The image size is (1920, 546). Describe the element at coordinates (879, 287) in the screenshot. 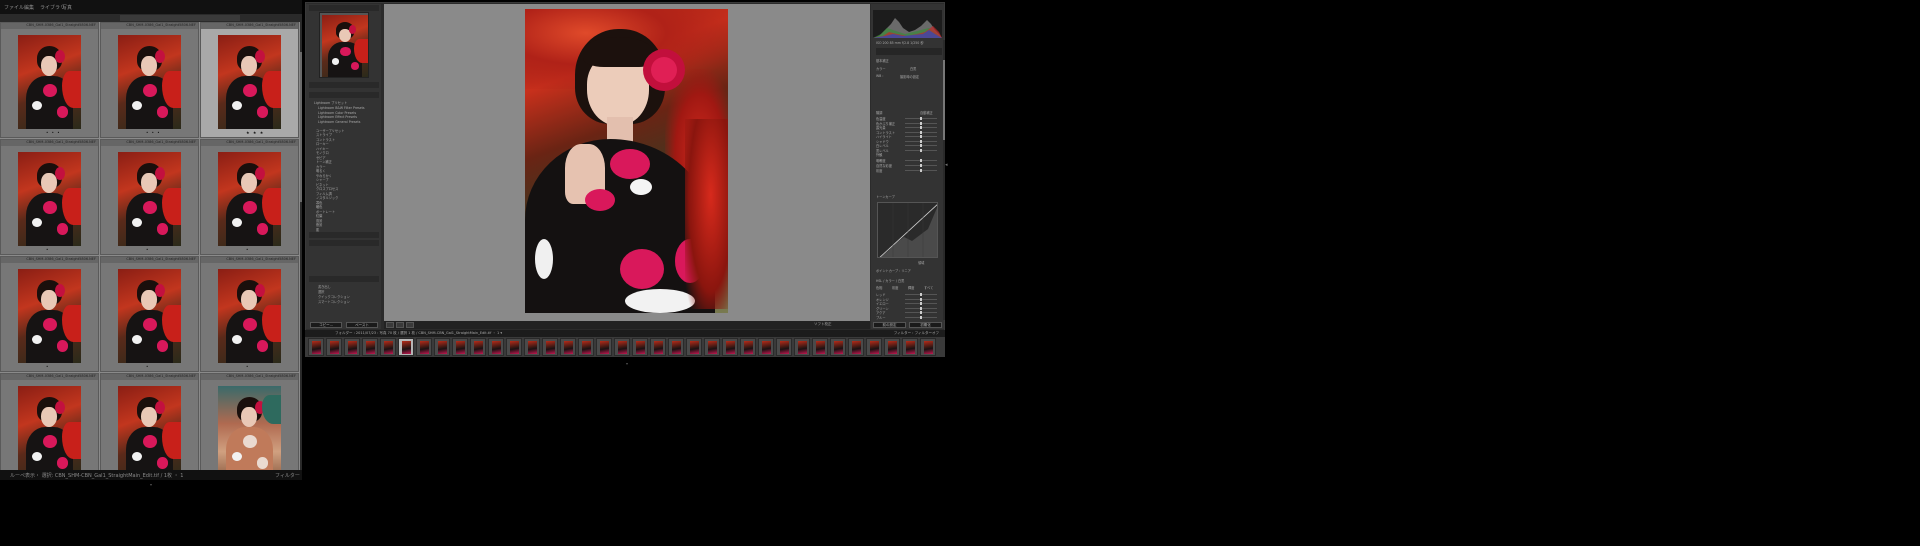

I see `hsl-tab: 色相` at that location.